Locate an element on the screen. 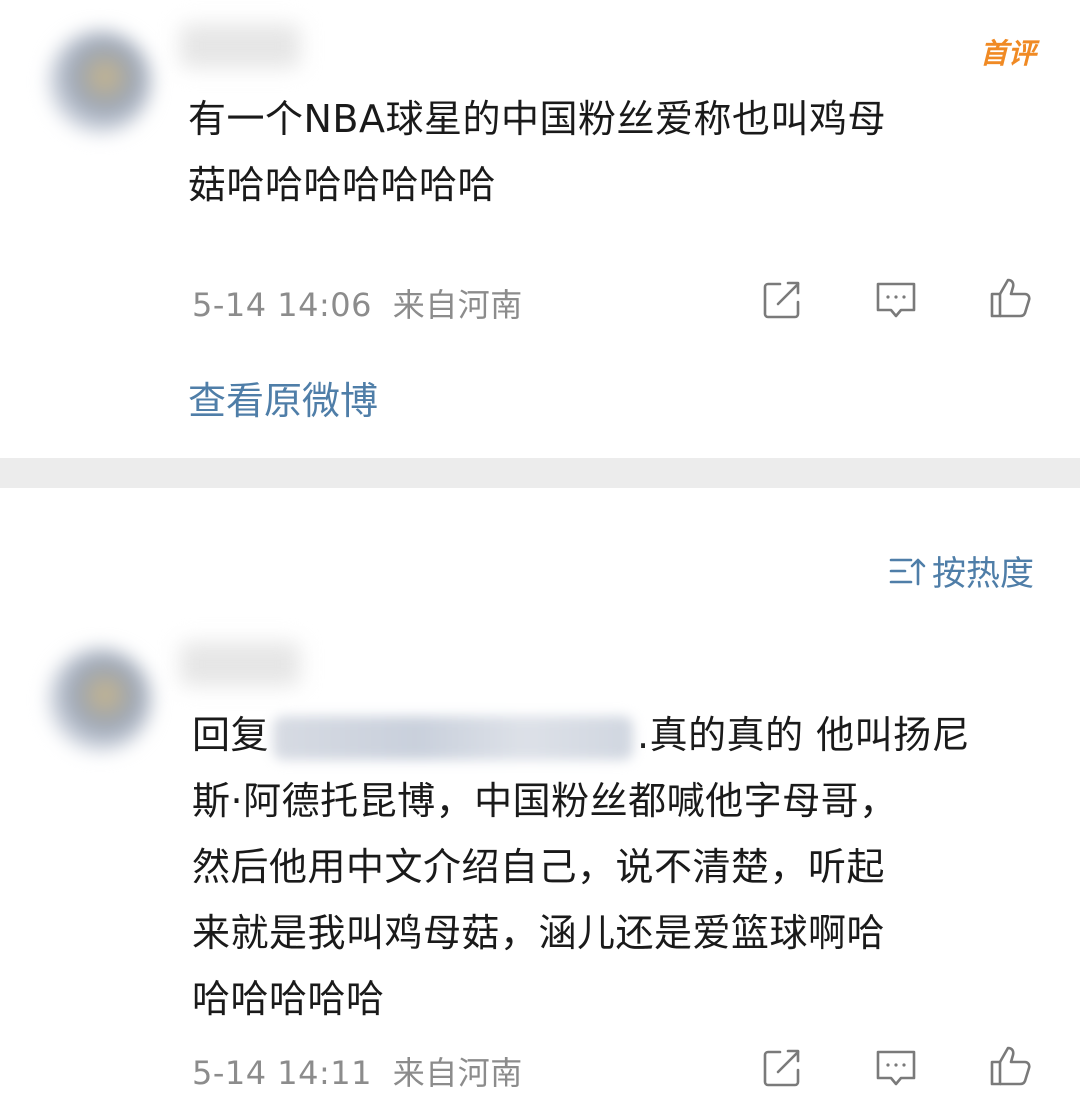 This screenshot has height=1094, width=1080. comment-date: 5-14 14:06 is located at coordinates (282, 305).